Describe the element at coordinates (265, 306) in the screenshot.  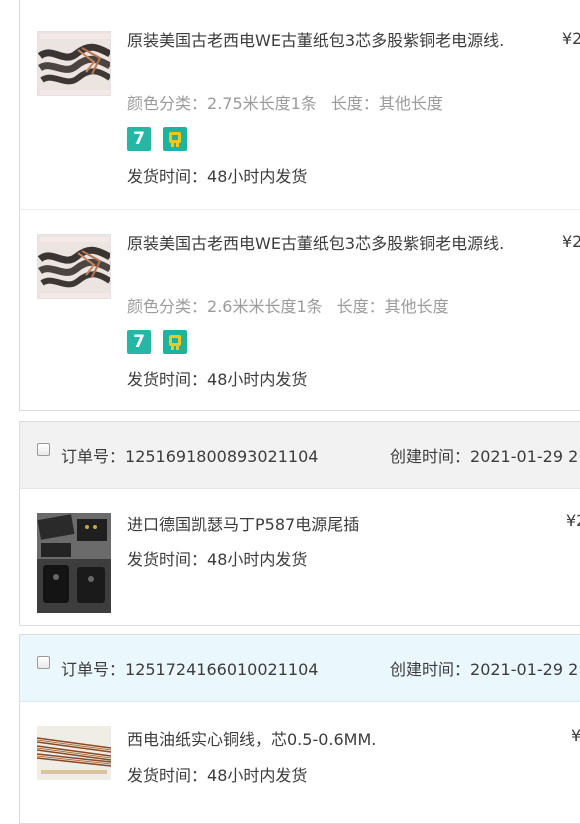
I see `sku-color-value: 2.6米米长度1条` at that location.